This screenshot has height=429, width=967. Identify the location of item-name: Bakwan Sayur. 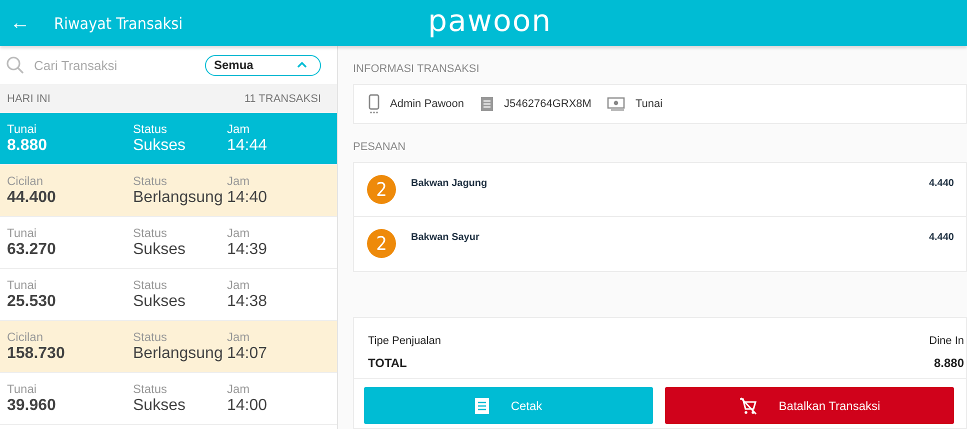
(445, 237).